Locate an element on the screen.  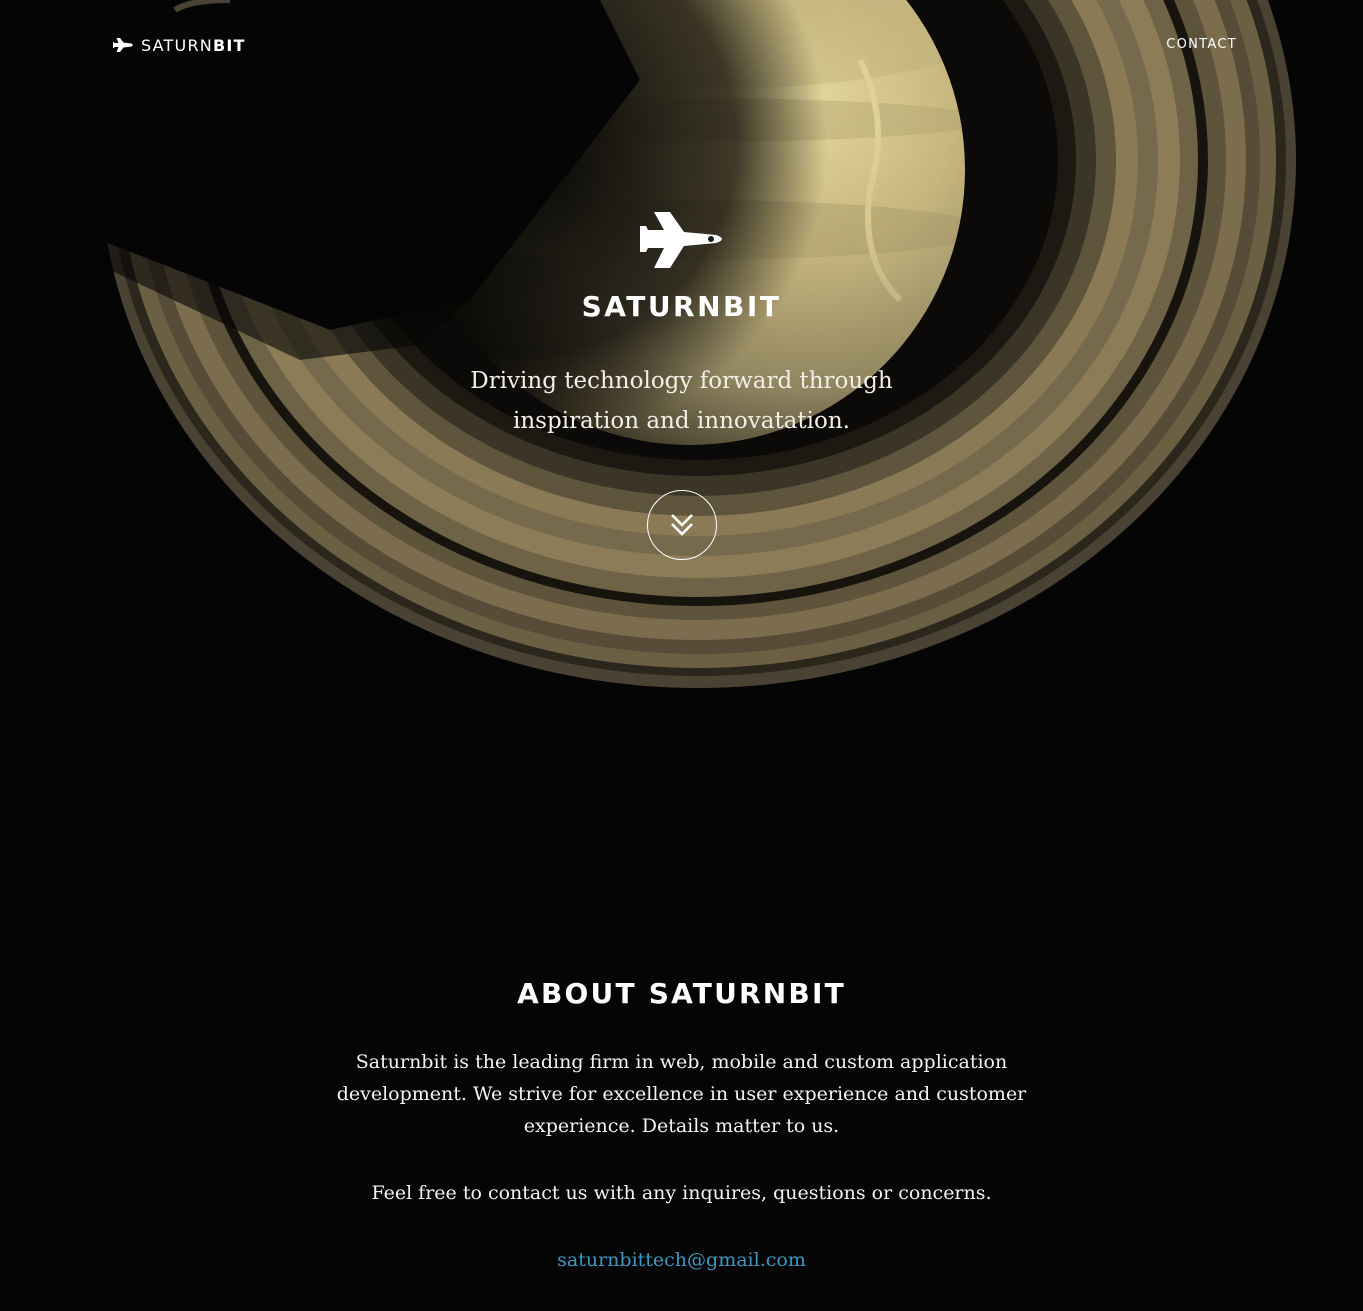
scroll-down-button is located at coordinates (682, 525).